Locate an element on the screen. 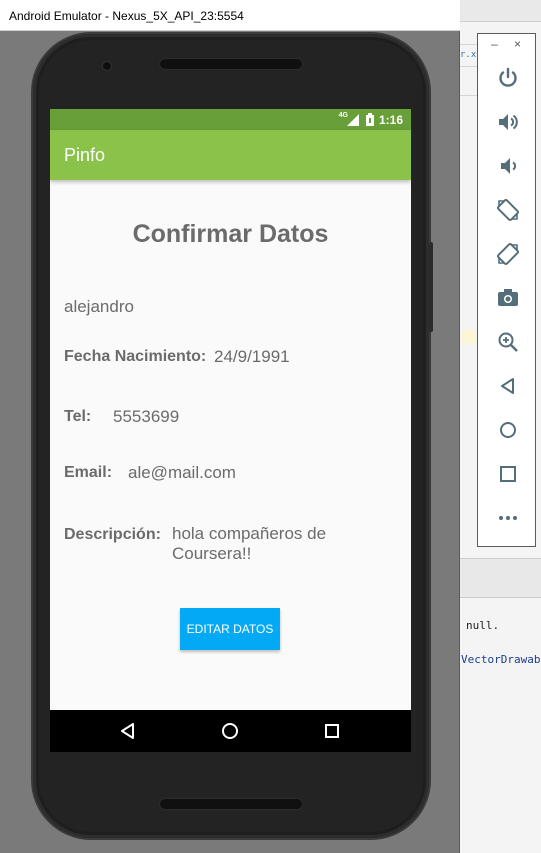 The width and height of the screenshot is (541, 853). phone-label: Tel: is located at coordinates (78, 416).